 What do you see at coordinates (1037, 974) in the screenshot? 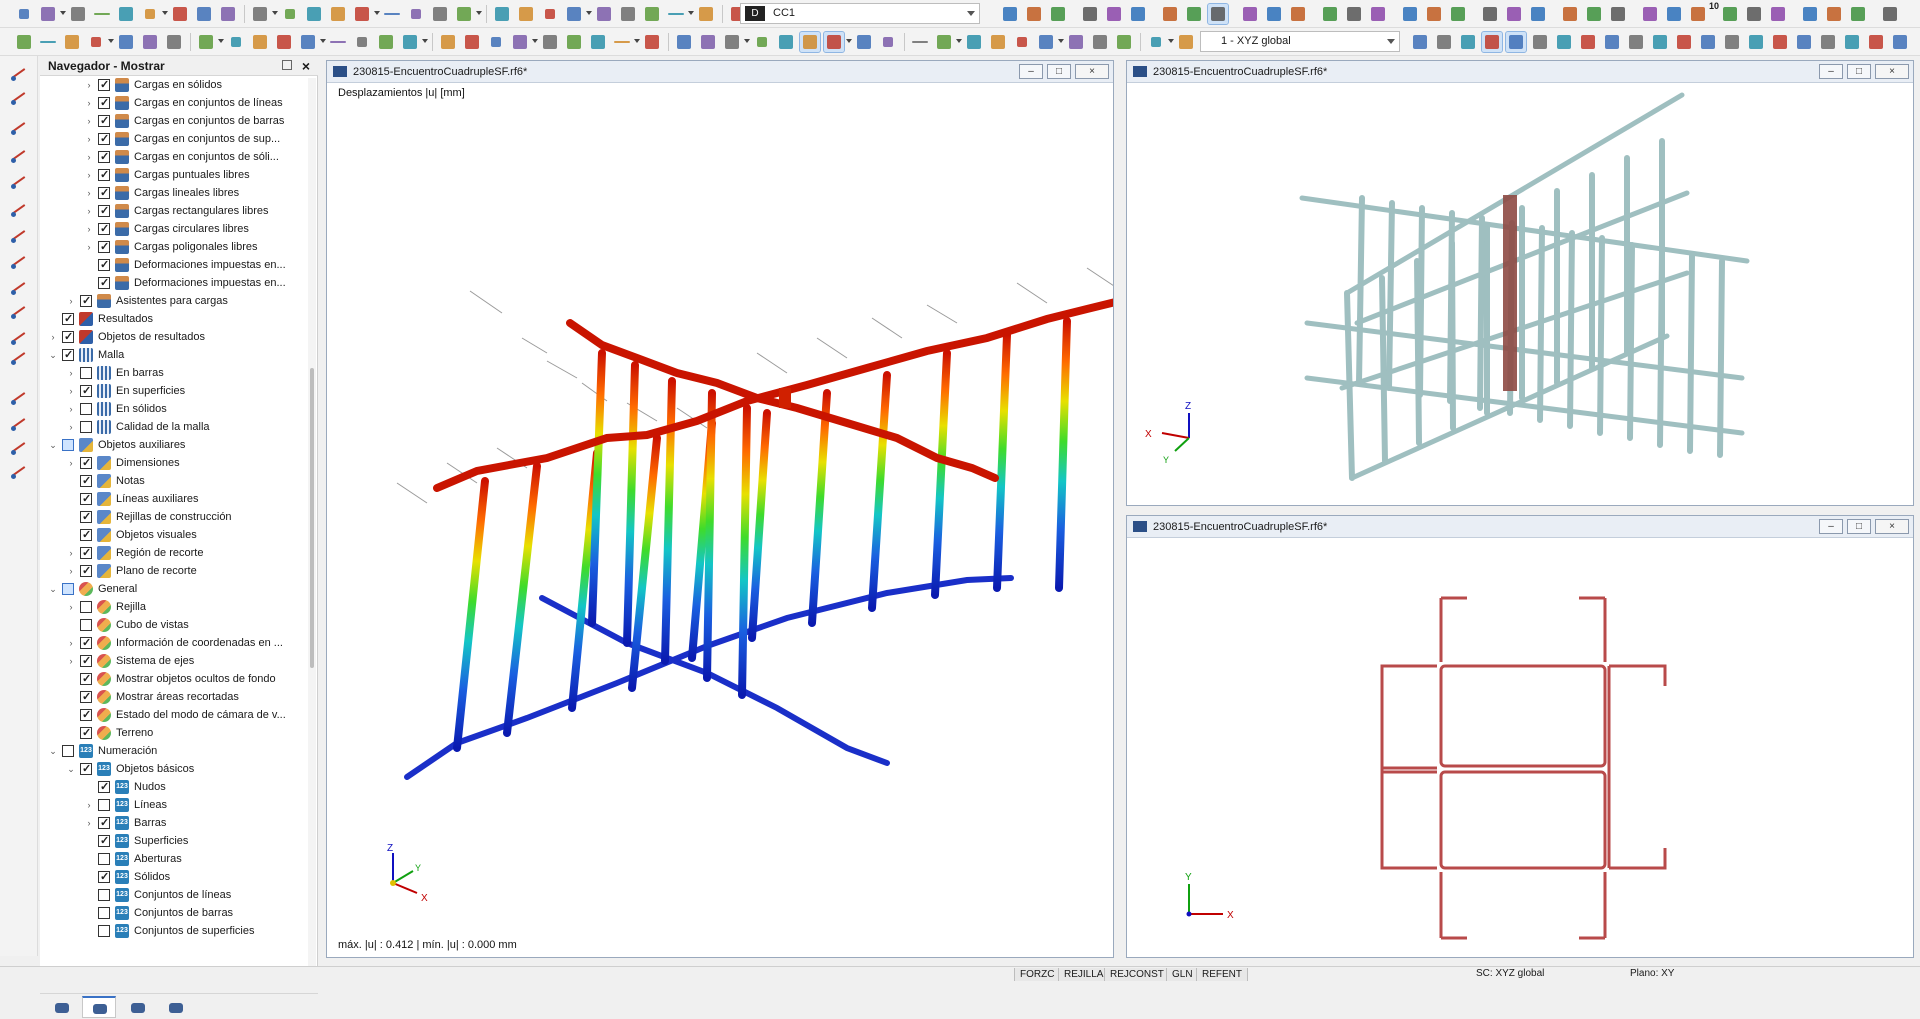
I see `status-toggle-forzc: FORZC` at bounding box center [1037, 974].